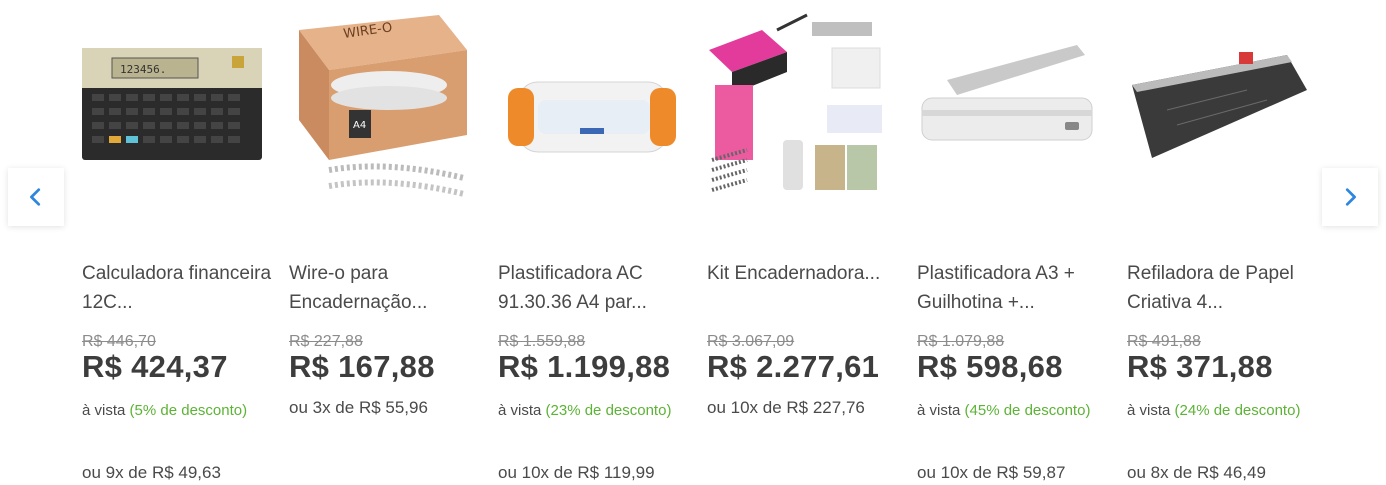  I want to click on carousel-prev-button, so click(36, 197).